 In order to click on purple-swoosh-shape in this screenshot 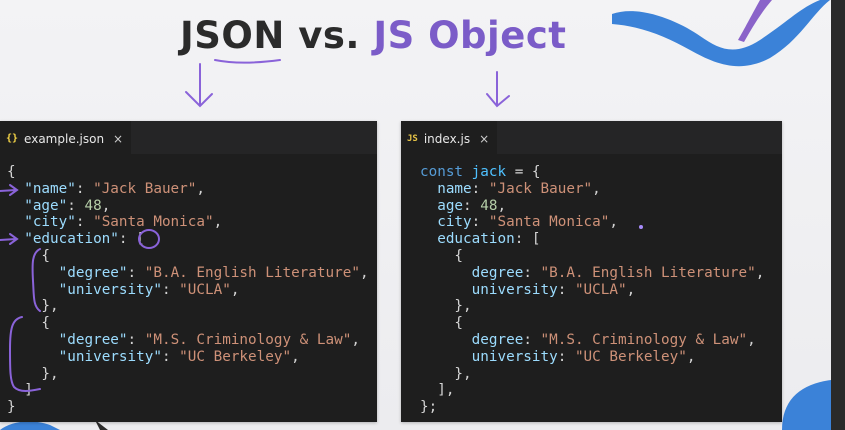, I will do `click(755, 21)`.